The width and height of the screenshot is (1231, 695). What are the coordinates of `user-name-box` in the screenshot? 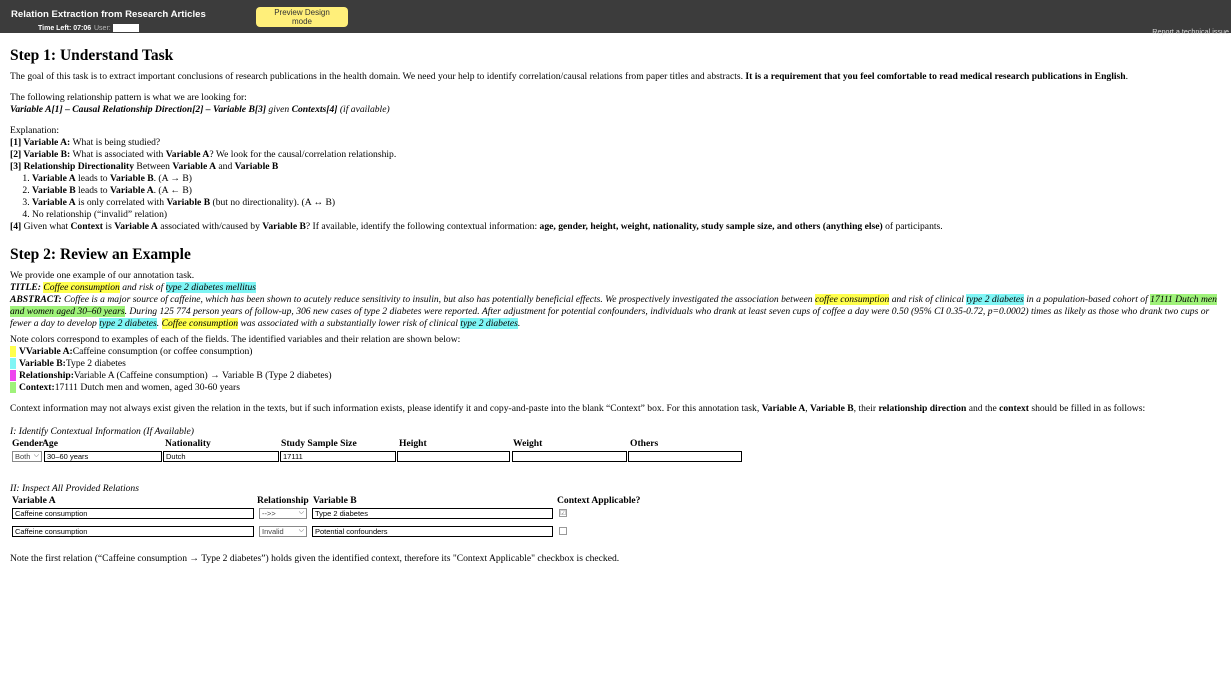 It's located at (126, 28).